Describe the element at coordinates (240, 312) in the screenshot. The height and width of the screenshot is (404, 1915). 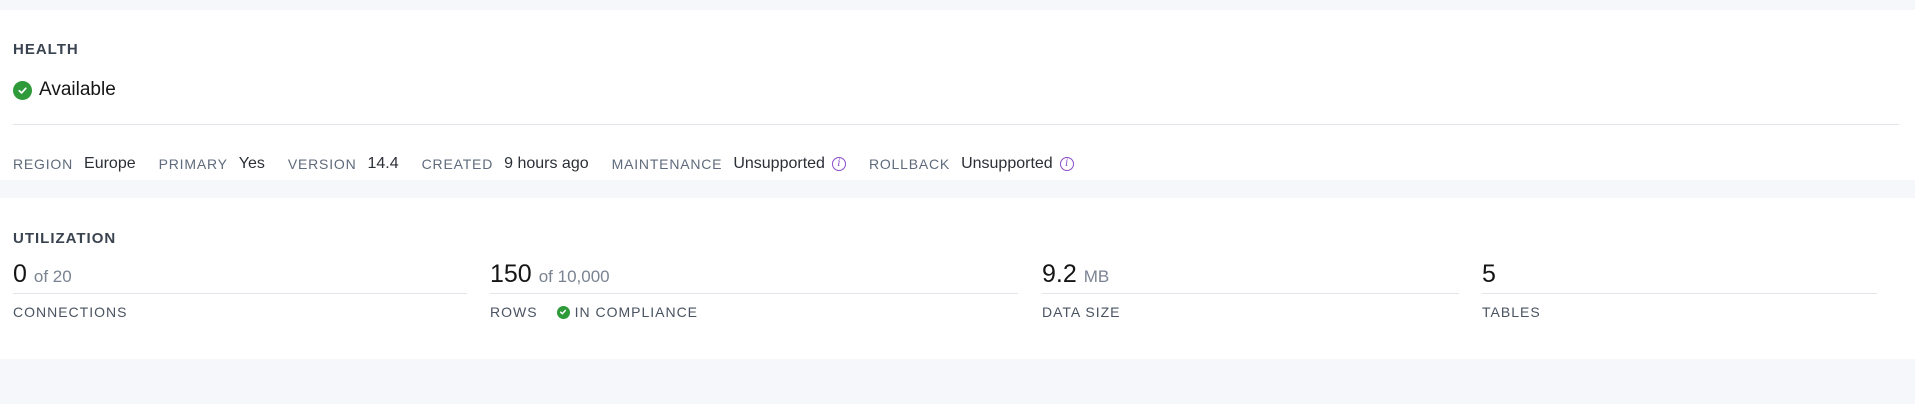
I see `connections-label-row: CONNECTIONS` at that location.